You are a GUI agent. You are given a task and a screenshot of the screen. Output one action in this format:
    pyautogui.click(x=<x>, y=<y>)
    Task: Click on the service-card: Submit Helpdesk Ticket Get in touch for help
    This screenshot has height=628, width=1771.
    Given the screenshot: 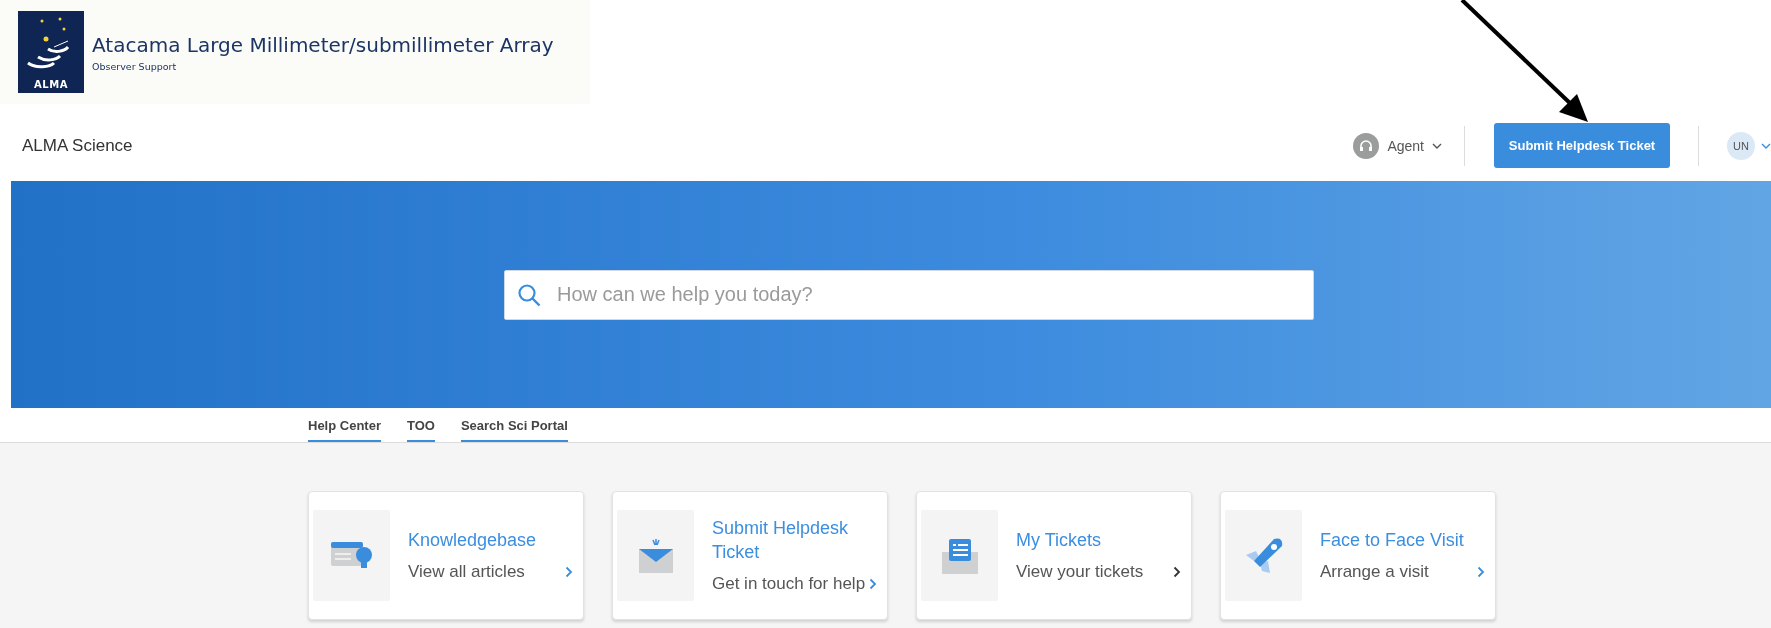 What is the action you would take?
    pyautogui.click(x=750, y=555)
    